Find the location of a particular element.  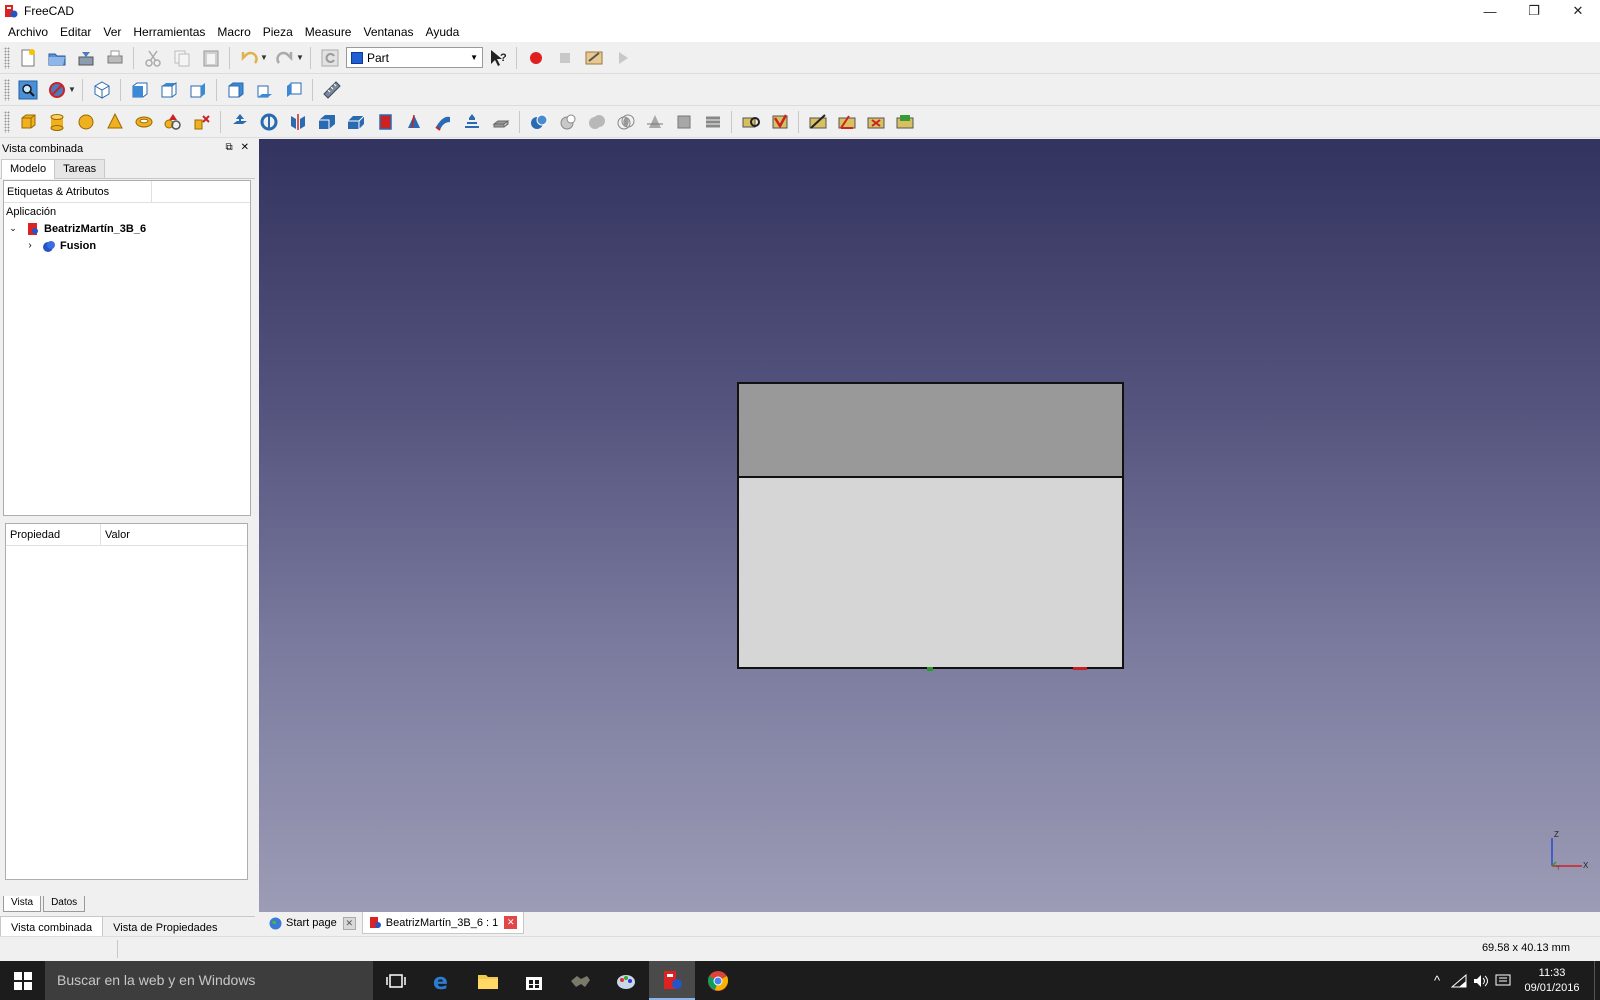

windows-start-icon is located at coordinates (22, 980).